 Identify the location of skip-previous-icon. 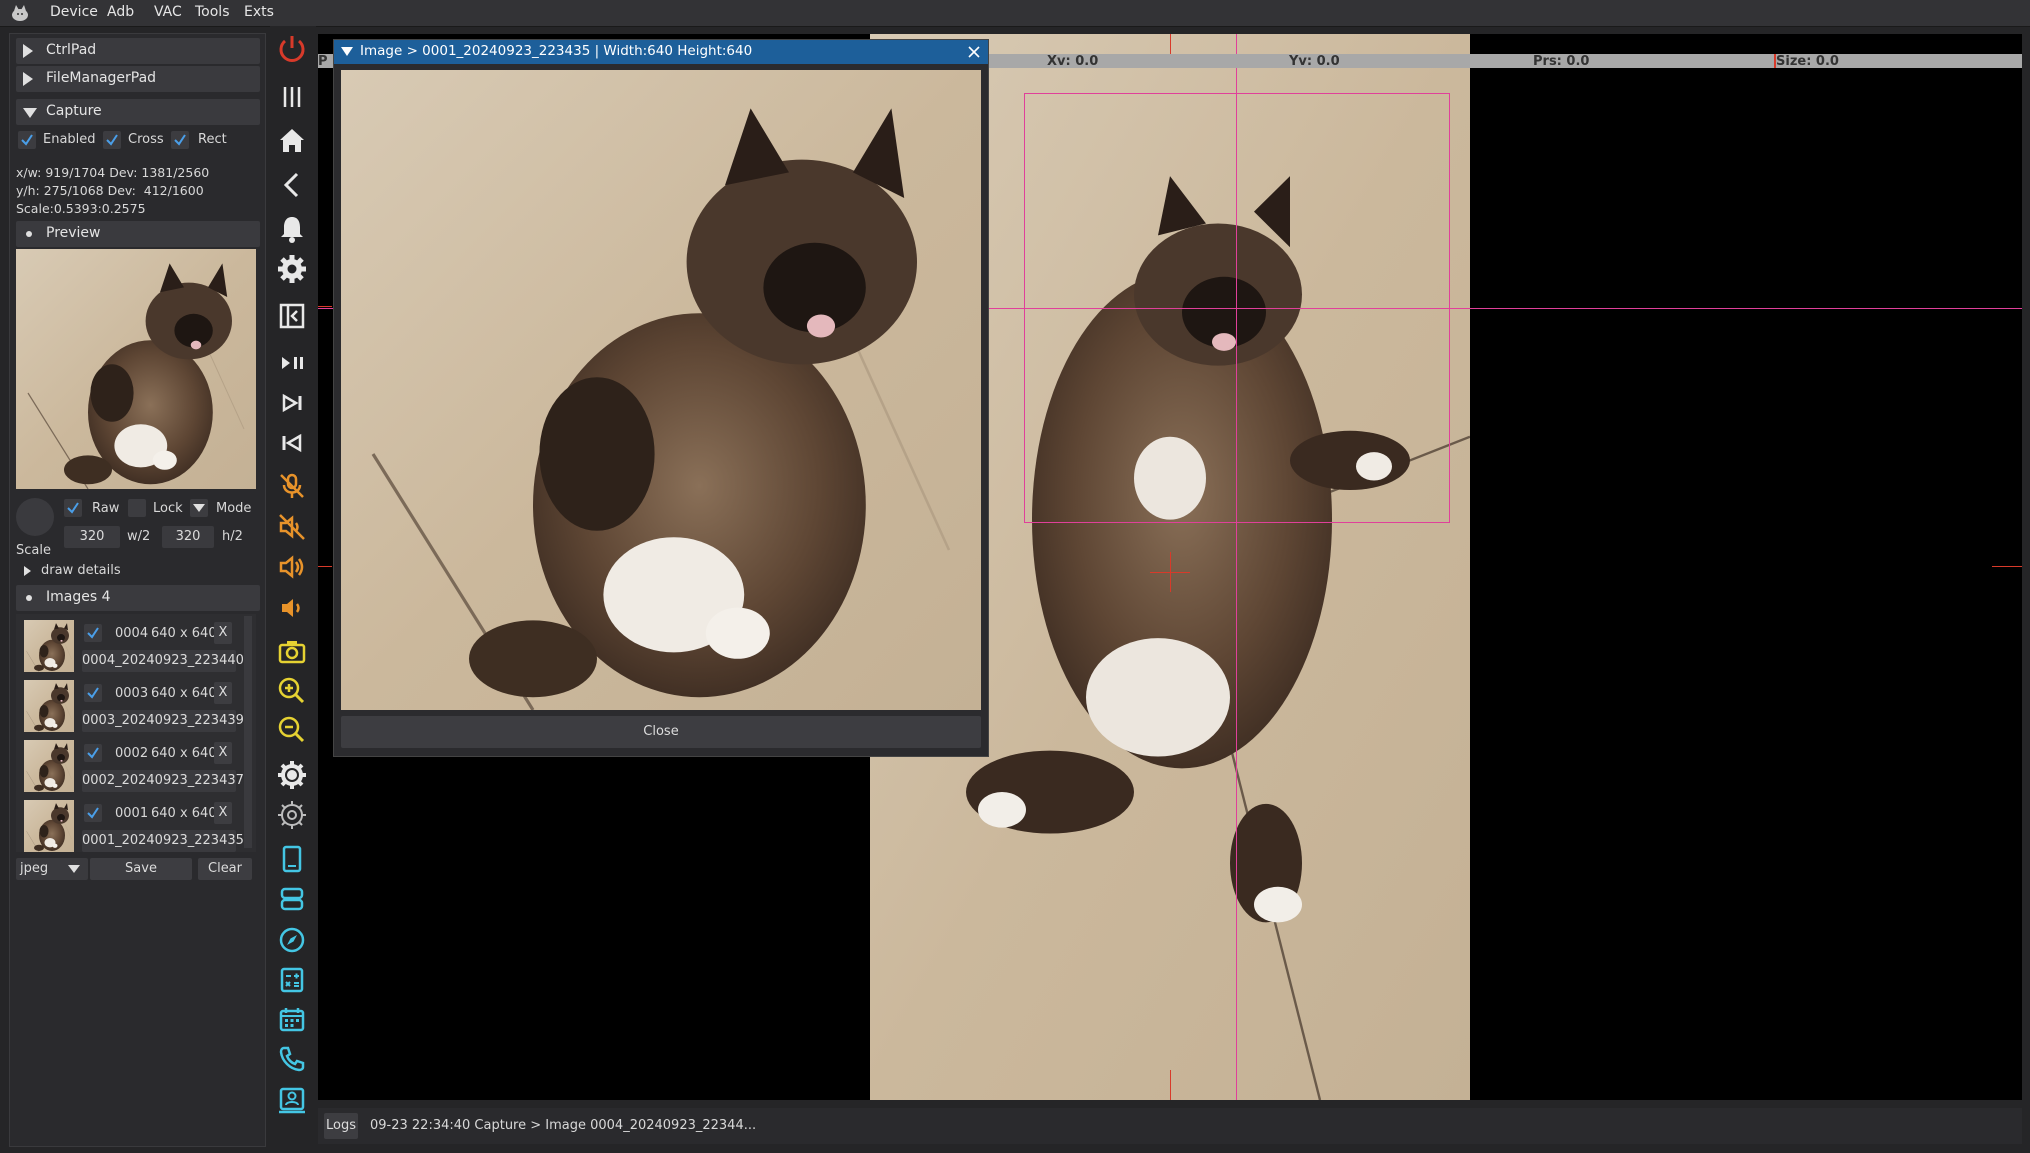
(292, 443).